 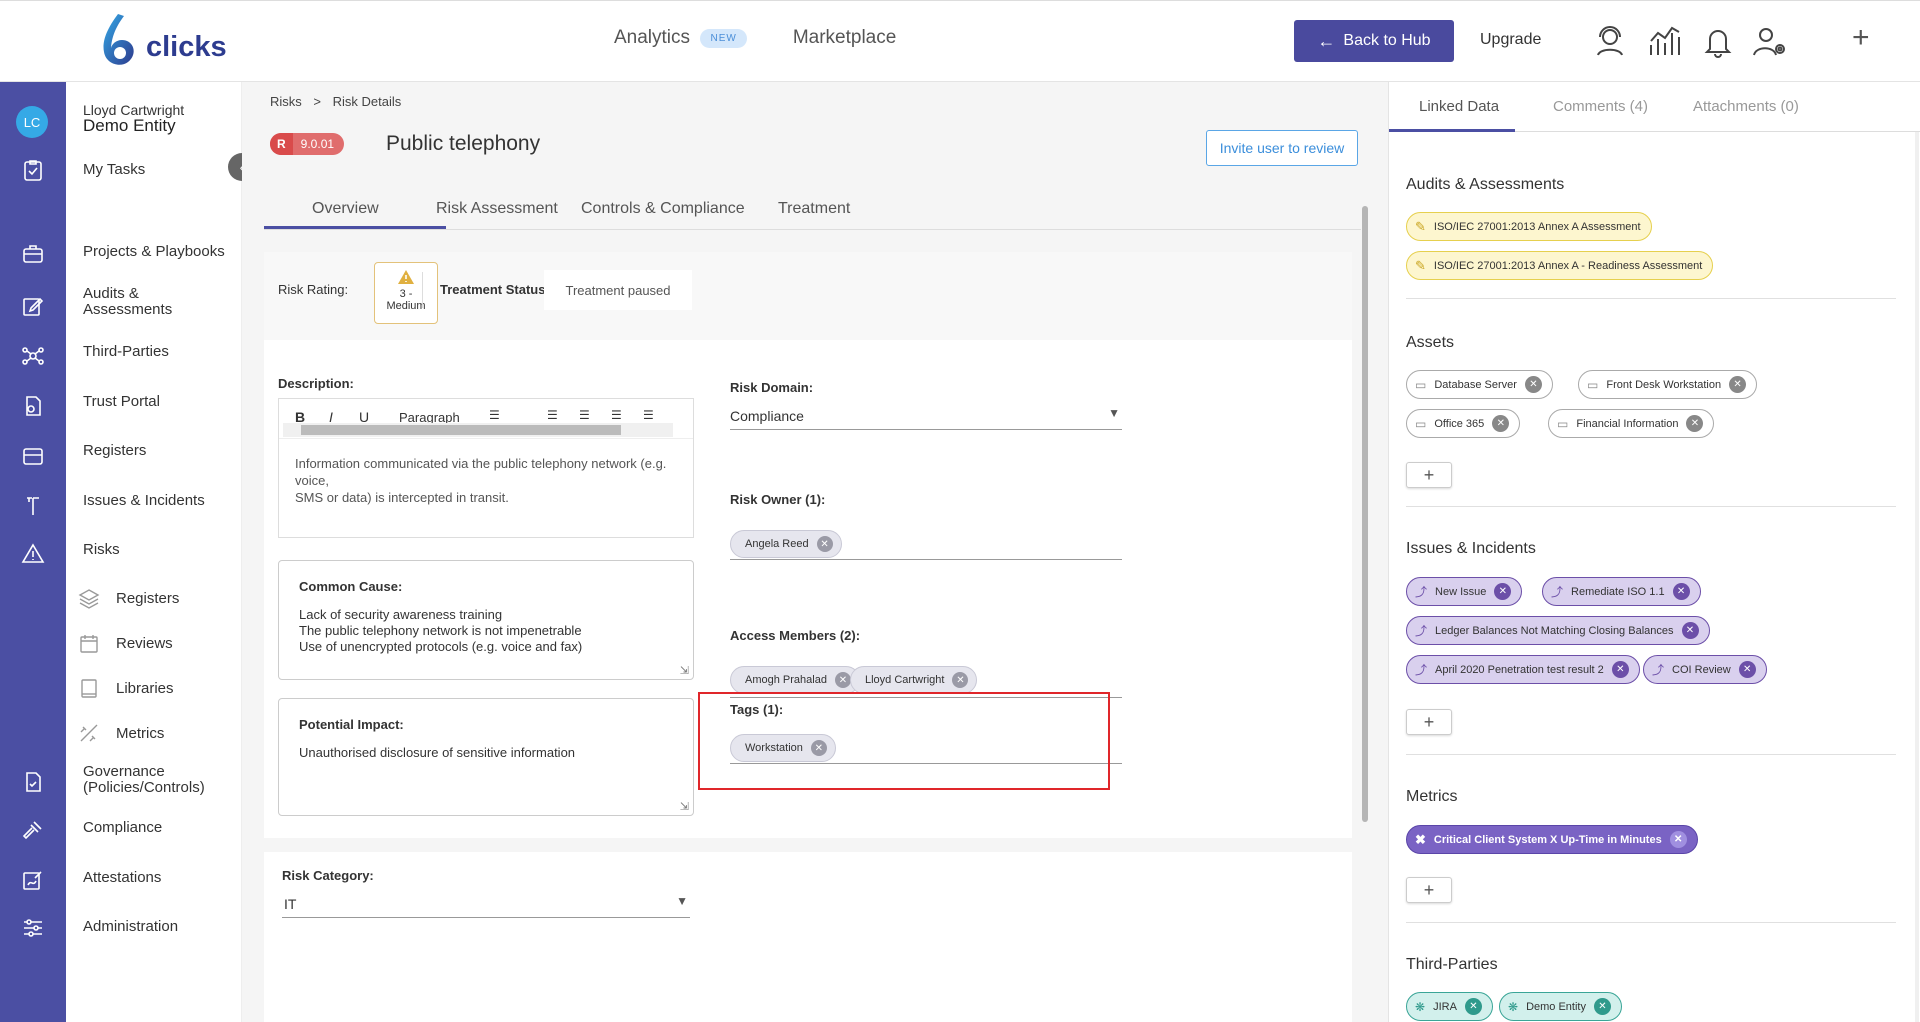 What do you see at coordinates (33, 306) in the screenshot?
I see `edit-icon` at bounding box center [33, 306].